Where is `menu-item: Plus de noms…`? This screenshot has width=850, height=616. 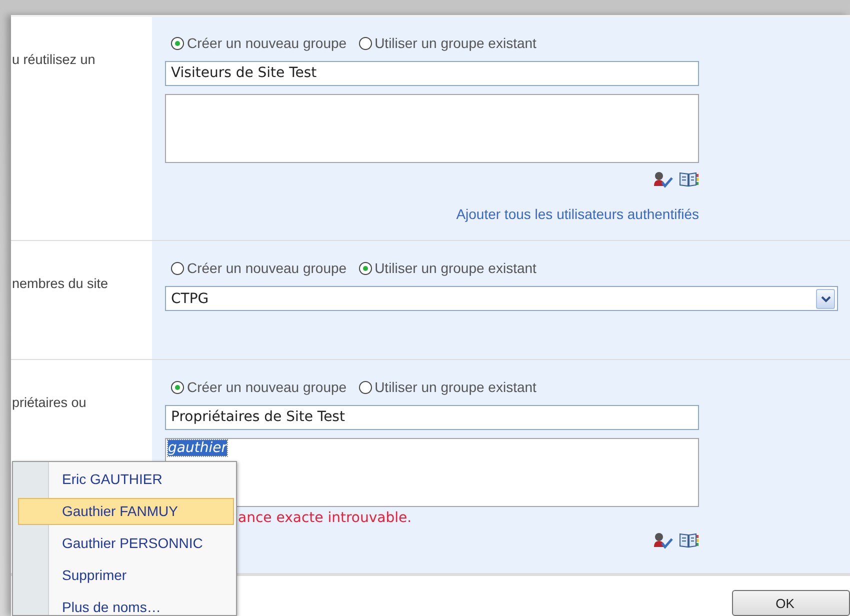 menu-item: Plus de noms… is located at coordinates (126, 604).